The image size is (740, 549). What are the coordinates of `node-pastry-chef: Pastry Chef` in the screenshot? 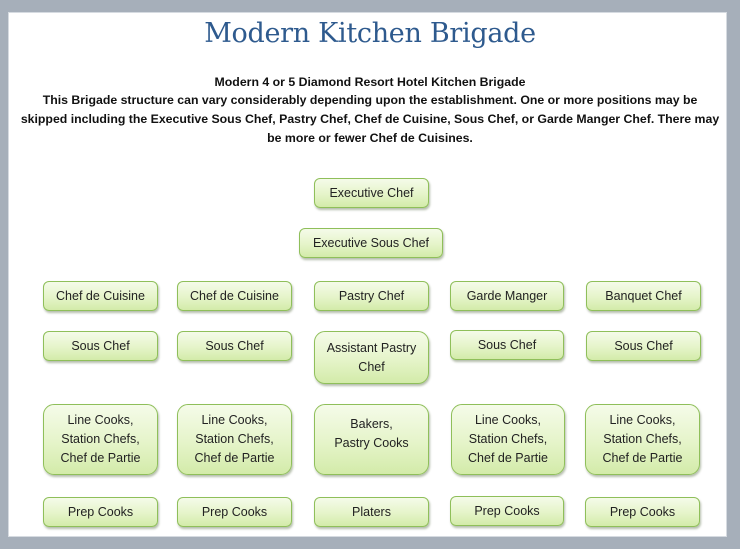 It's located at (371, 296).